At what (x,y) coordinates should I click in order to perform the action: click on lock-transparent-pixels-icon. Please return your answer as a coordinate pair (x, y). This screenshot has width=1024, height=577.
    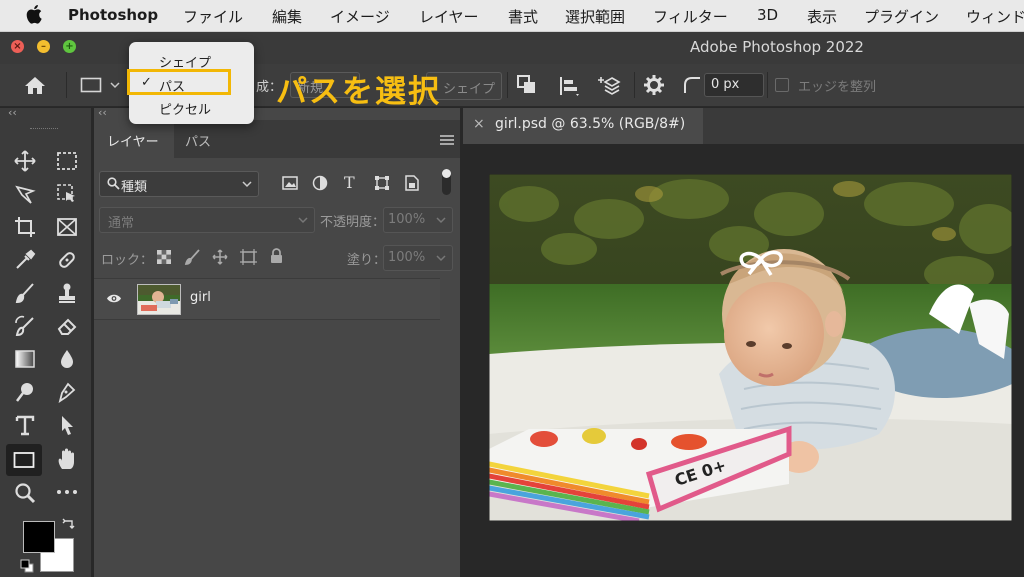
    Looking at the image, I should click on (164, 257).